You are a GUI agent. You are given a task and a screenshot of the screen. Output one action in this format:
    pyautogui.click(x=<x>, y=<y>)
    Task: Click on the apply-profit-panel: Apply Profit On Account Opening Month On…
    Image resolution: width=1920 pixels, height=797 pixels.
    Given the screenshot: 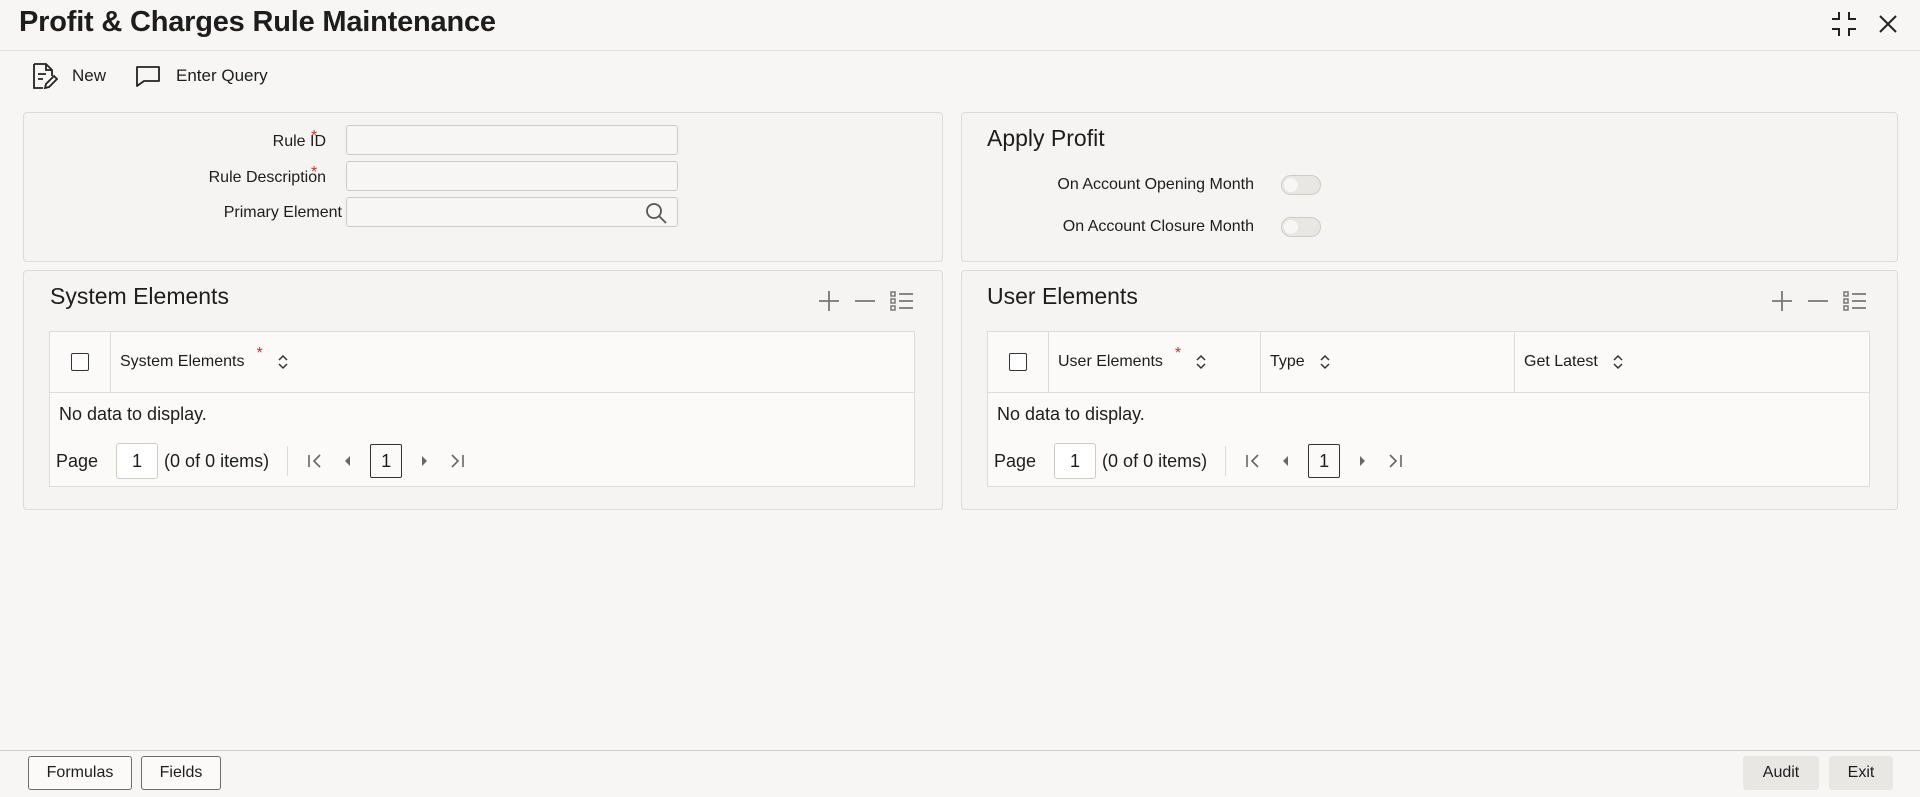 What is the action you would take?
    pyautogui.click(x=1429, y=187)
    